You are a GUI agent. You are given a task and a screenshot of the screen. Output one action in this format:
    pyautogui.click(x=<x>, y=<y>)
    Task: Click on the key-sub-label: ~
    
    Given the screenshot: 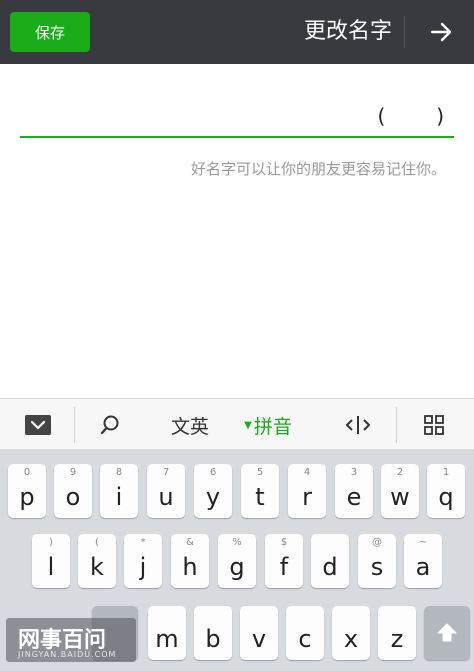 What is the action you would take?
    pyautogui.click(x=423, y=542)
    